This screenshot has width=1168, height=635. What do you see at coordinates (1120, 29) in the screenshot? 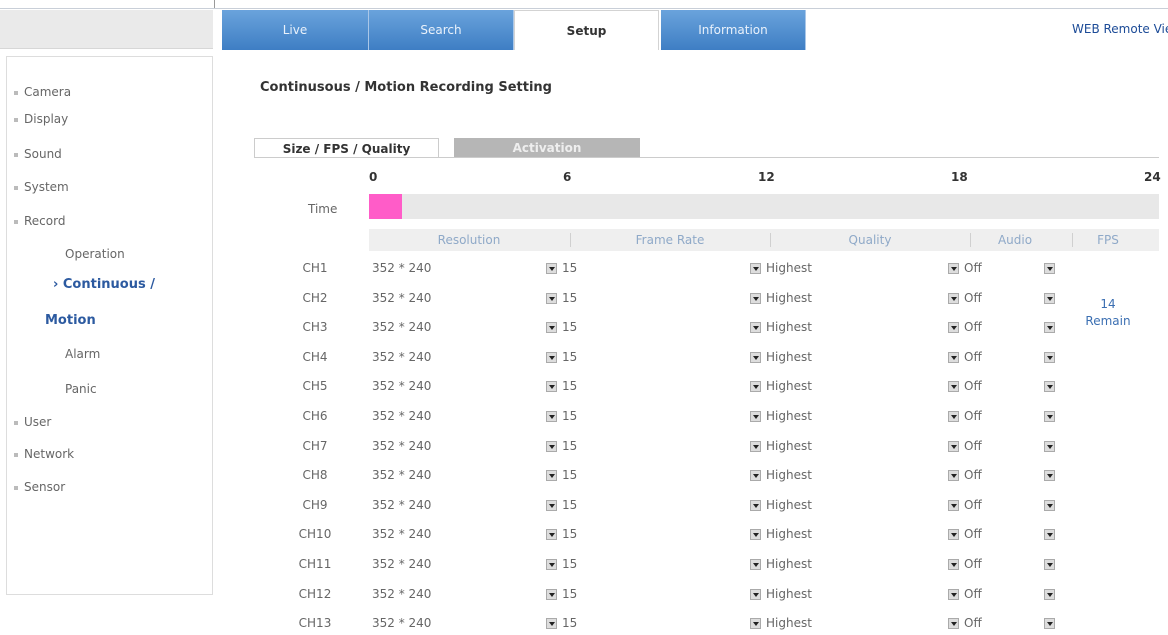
I see `web-remote-viewer-link: WEB Remote Vie` at bounding box center [1120, 29].